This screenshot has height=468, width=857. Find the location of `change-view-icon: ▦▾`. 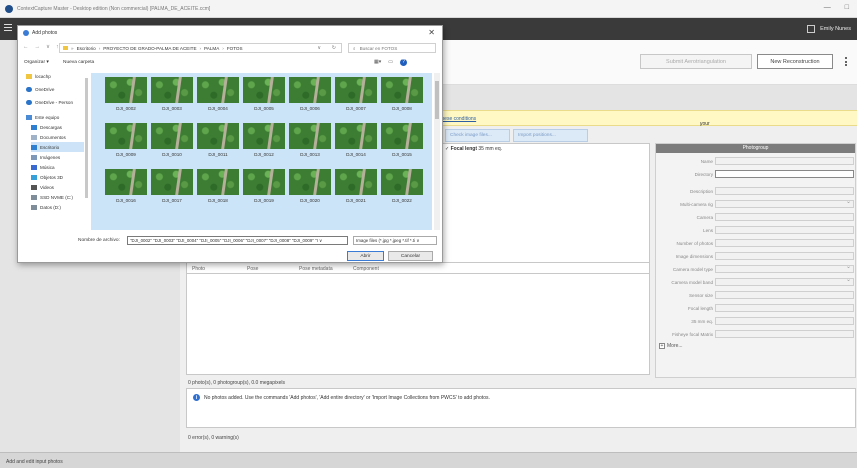

change-view-icon: ▦▾ is located at coordinates (377, 62).